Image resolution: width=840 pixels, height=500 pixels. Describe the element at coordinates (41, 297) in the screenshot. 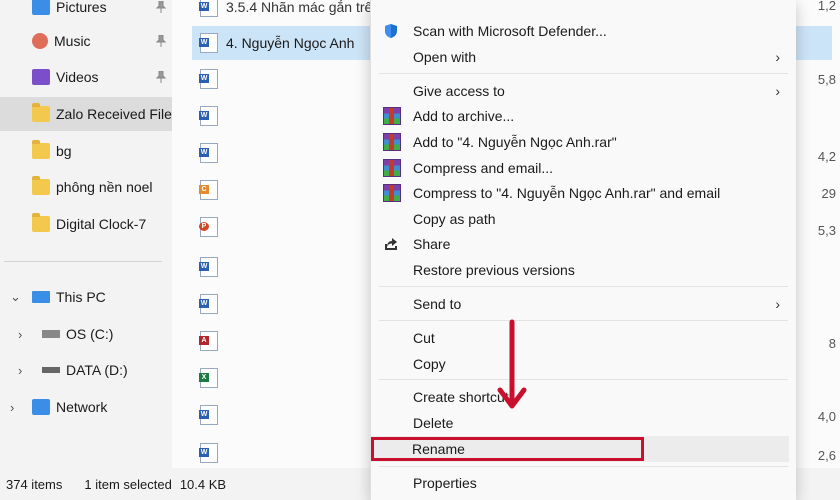

I see `computer-icon` at that location.